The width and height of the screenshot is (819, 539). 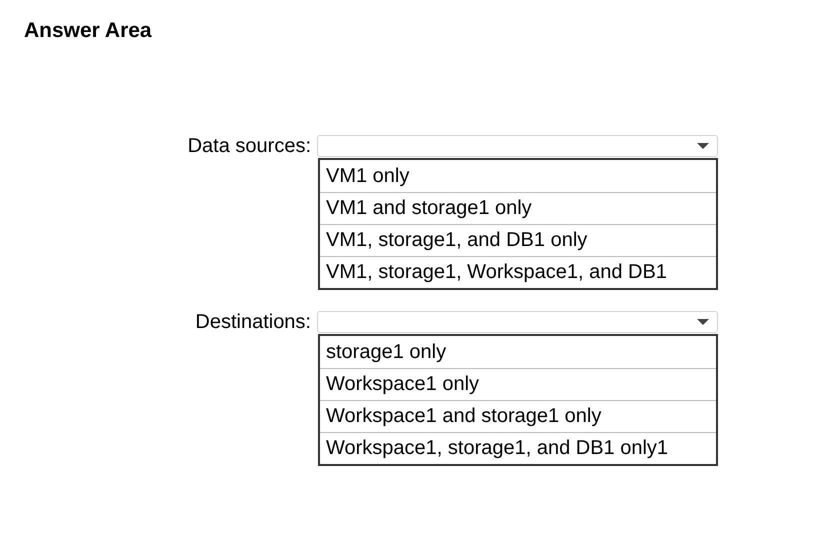 I want to click on dropdown-option: Workspace1 only, so click(x=518, y=384).